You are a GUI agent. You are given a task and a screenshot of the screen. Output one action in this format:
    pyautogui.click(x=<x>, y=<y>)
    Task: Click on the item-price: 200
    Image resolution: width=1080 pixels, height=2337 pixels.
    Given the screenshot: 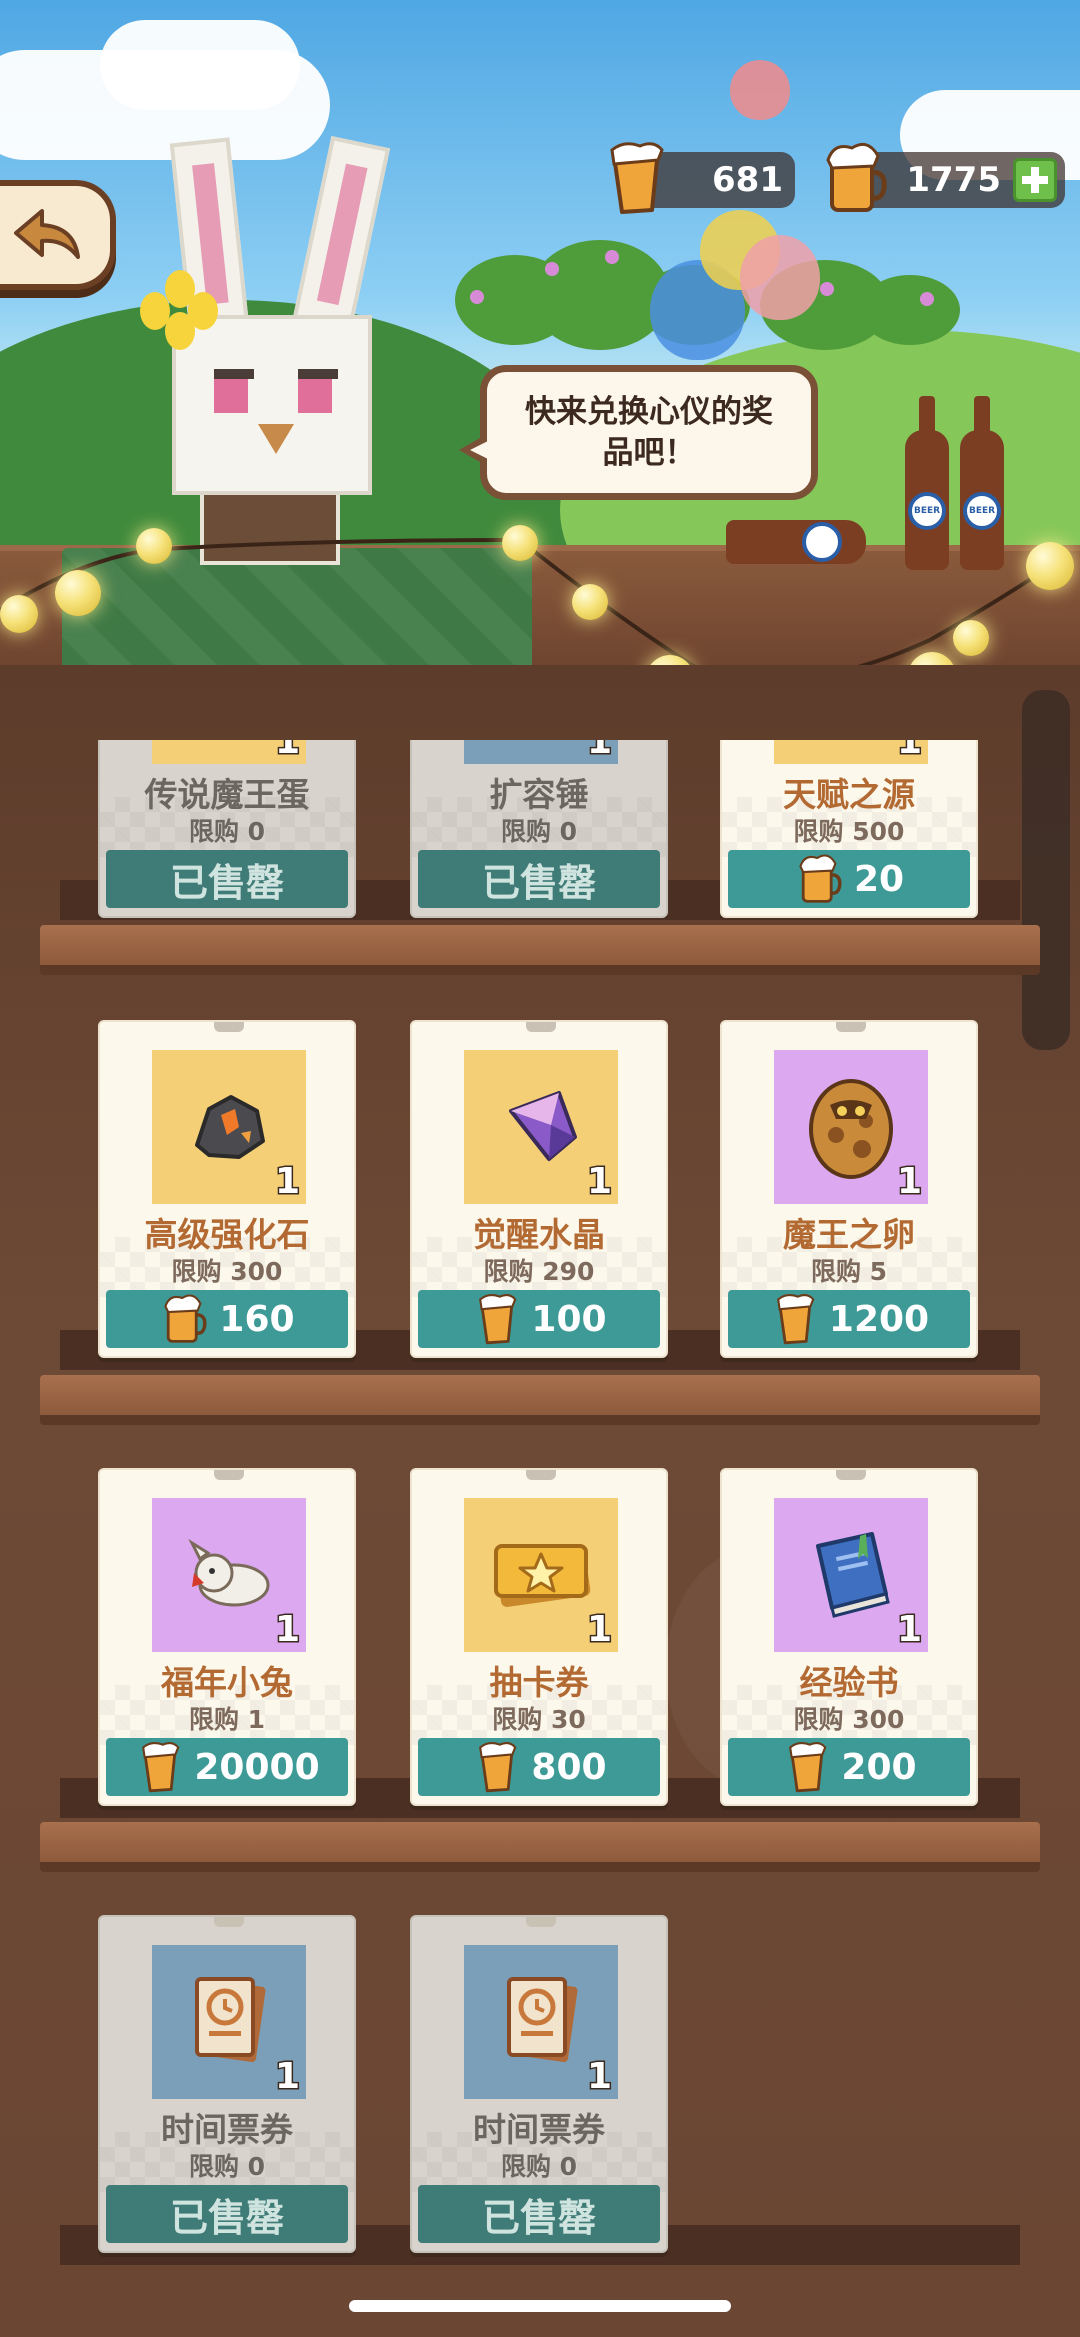 What is the action you would take?
    pyautogui.click(x=879, y=1767)
    